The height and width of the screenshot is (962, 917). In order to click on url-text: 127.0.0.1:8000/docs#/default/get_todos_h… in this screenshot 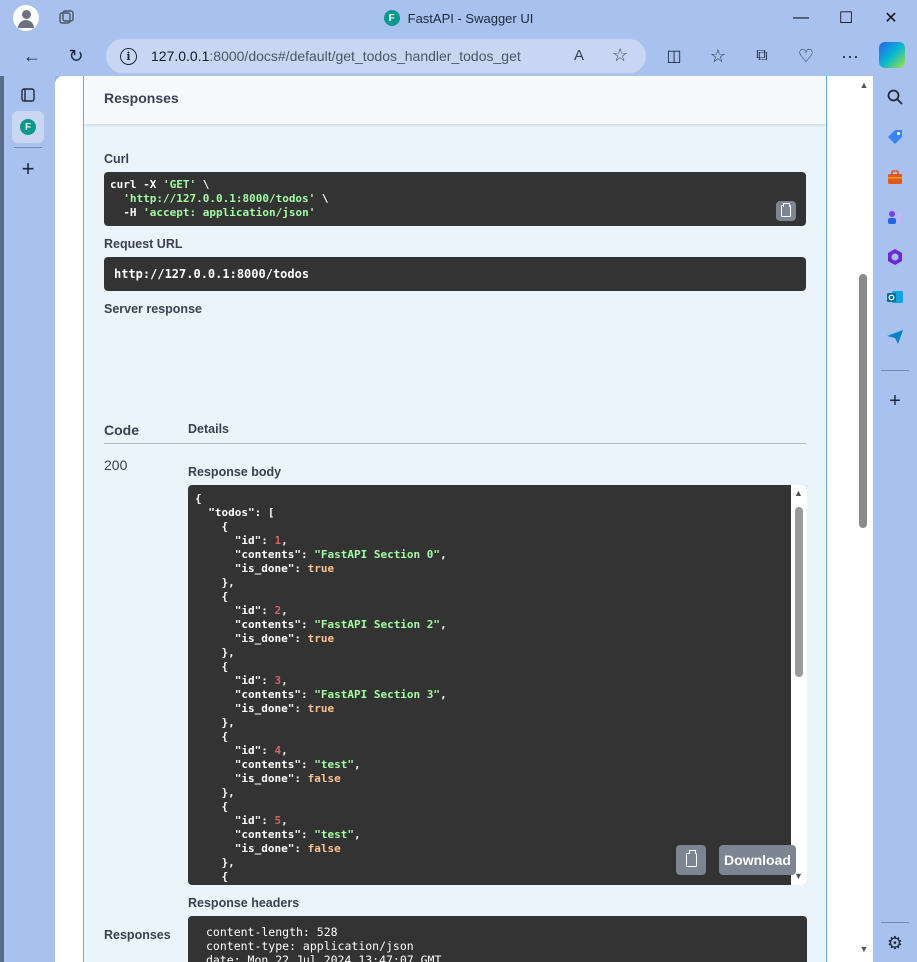, I will do `click(336, 56)`.